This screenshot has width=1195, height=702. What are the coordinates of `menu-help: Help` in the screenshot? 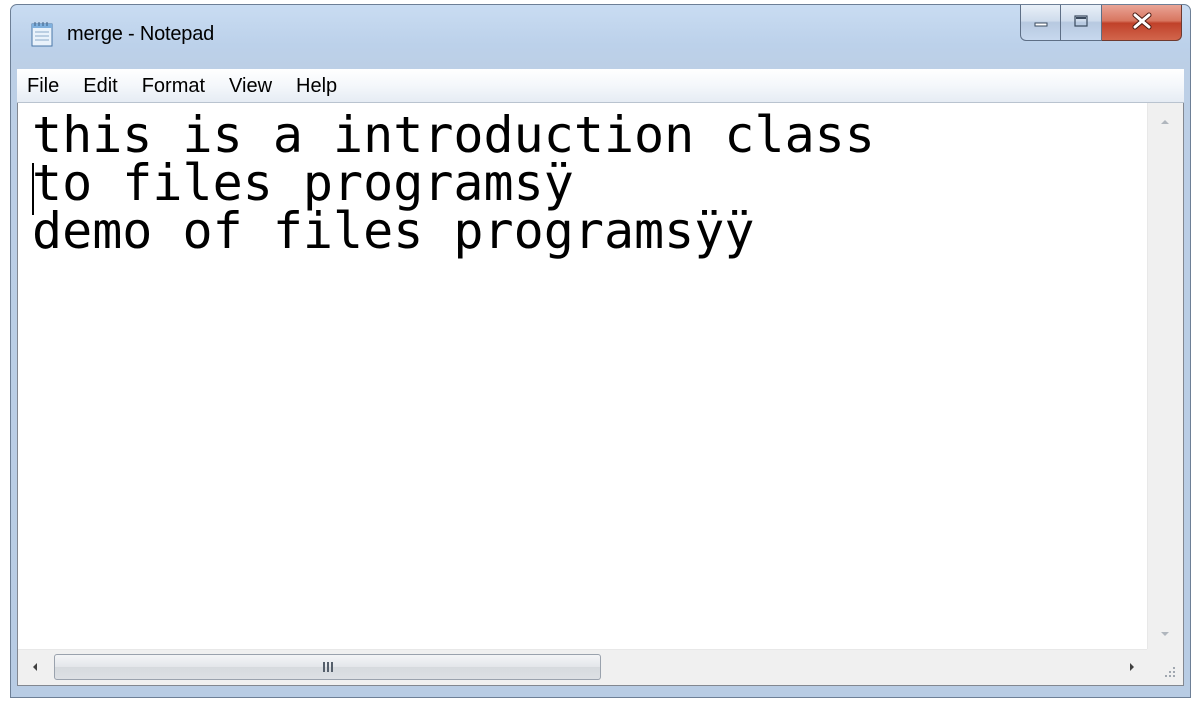 It's located at (316, 86).